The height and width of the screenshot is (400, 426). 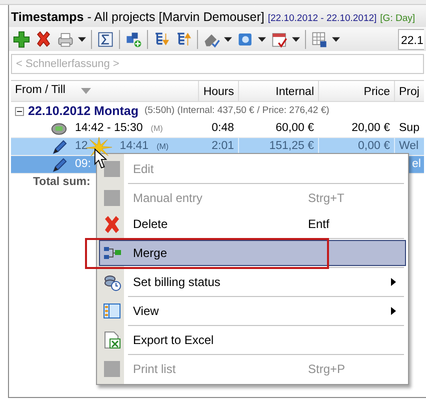 What do you see at coordinates (112, 340) in the screenshot?
I see `spreadsheet-export-icon` at bounding box center [112, 340].